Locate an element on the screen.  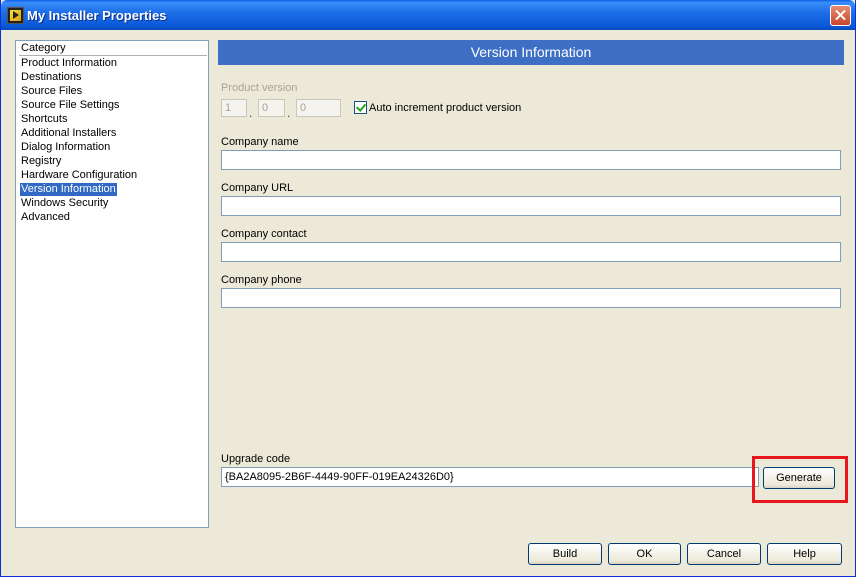
version-minor-field: 0 is located at coordinates (271, 108).